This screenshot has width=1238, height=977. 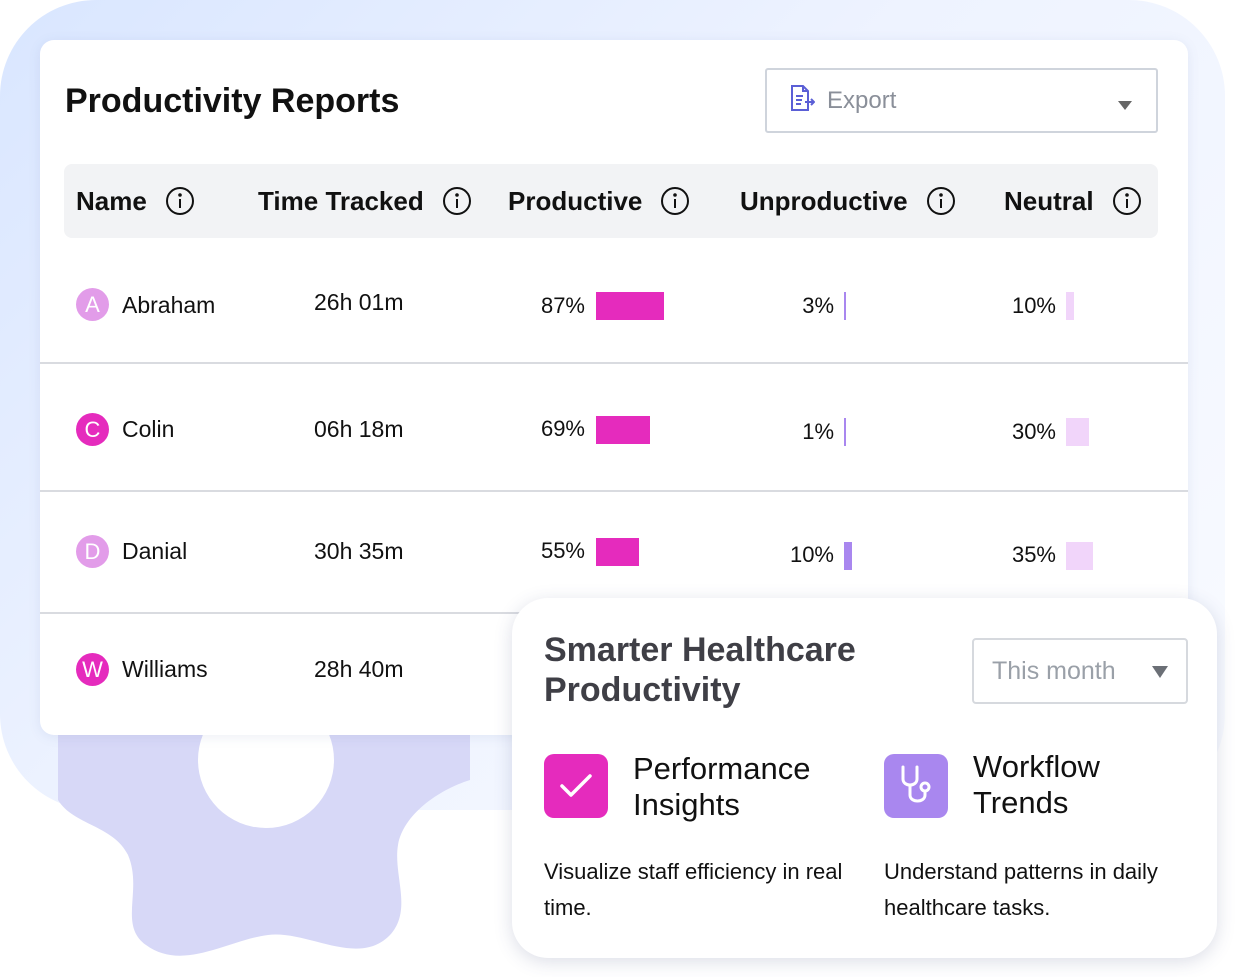 What do you see at coordinates (562, 550) in the screenshot?
I see `productive-percent: 55%` at bounding box center [562, 550].